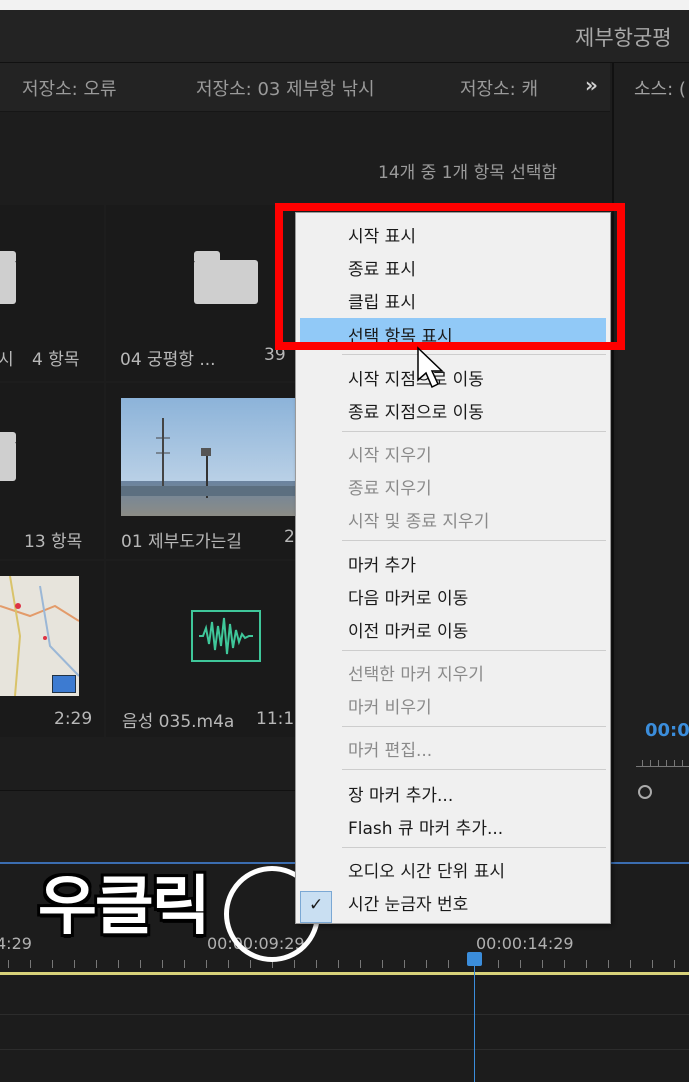 This screenshot has width=689, height=1082. I want to click on playhead-handle, so click(474, 959).